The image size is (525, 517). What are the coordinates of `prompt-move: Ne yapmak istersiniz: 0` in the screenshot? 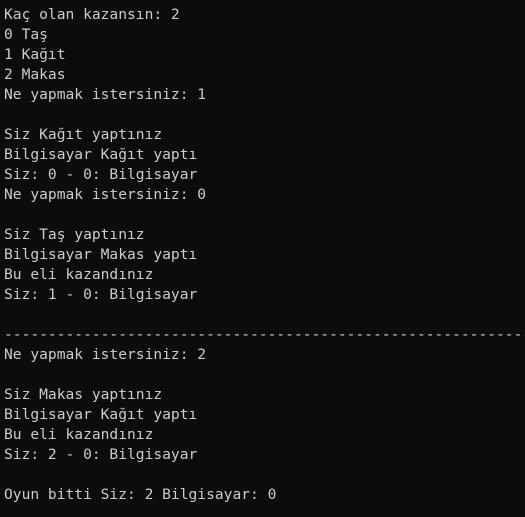 It's located at (105, 194).